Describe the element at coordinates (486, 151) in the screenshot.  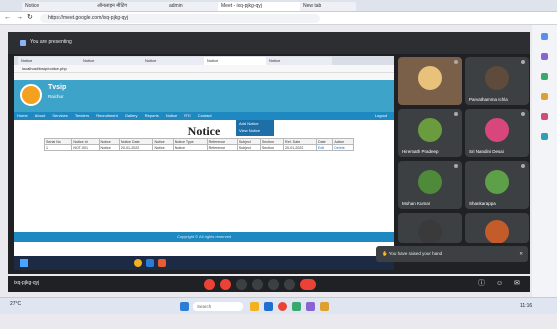
I see `participant-name: Sri Nandini Desai` at that location.